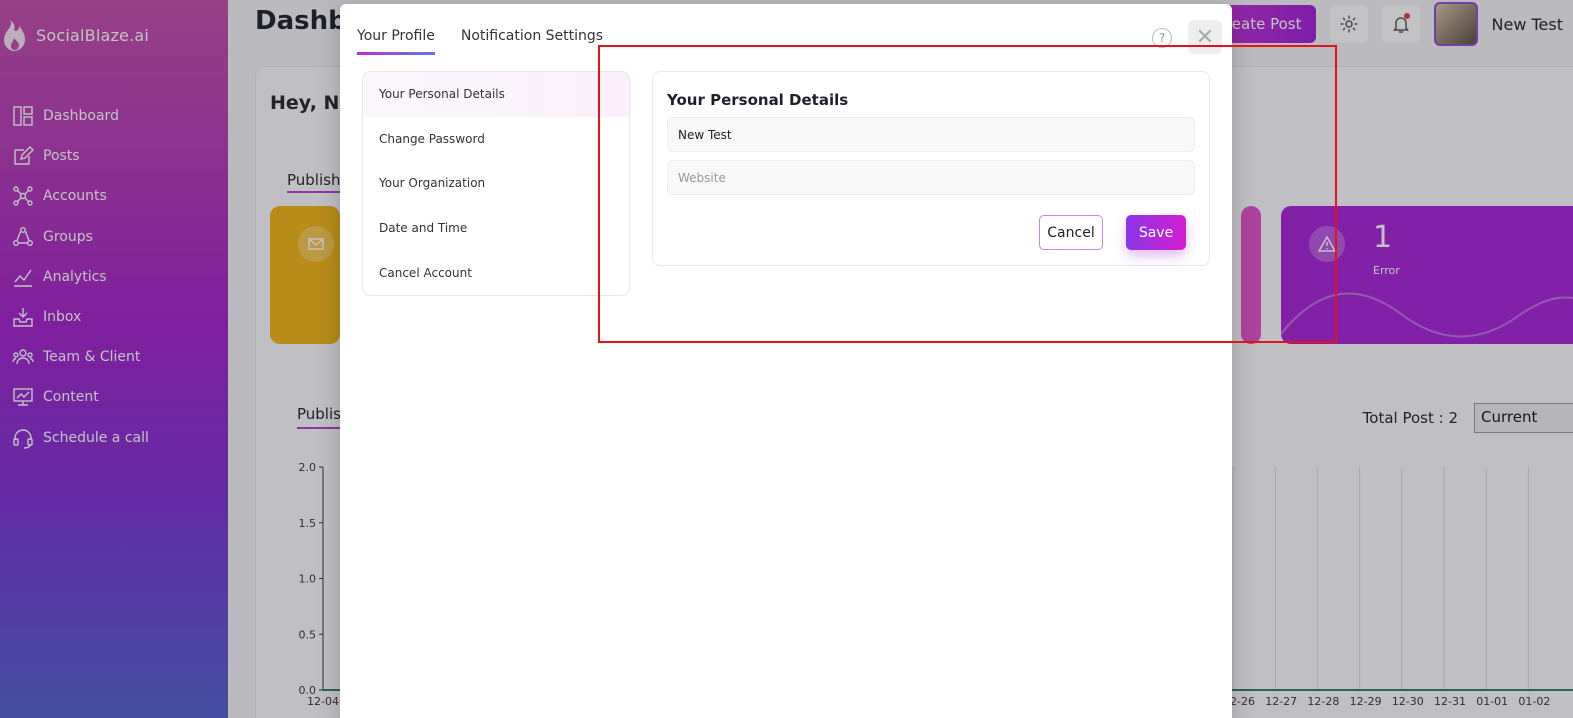 This screenshot has height=718, width=1573. I want to click on menu-item-change-password: Change Password, so click(496, 139).